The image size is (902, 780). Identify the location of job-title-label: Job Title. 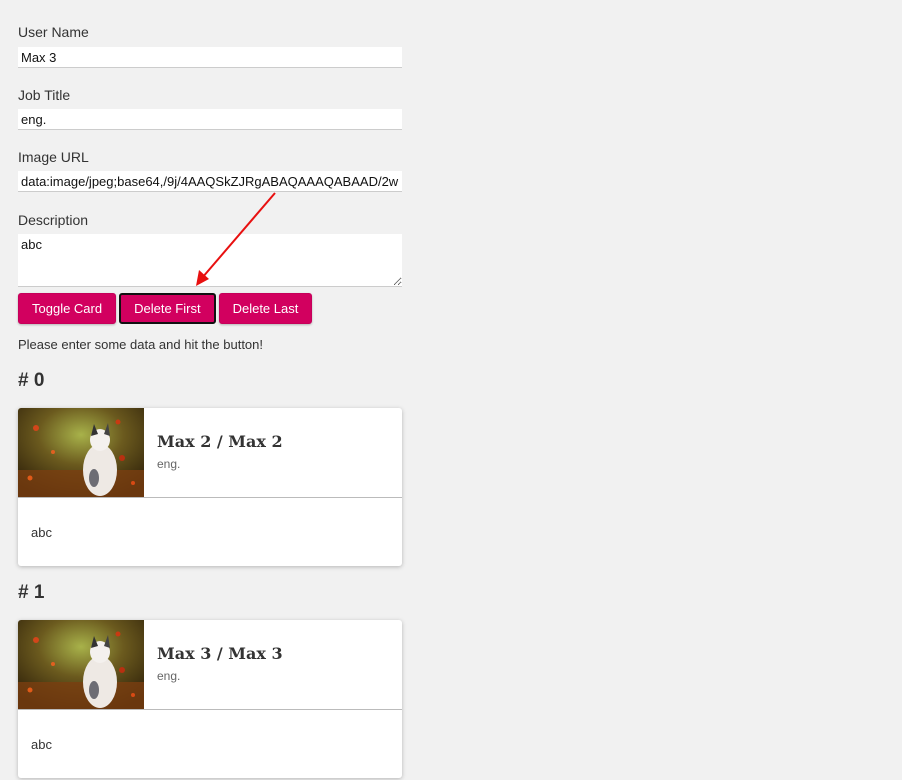
(44, 95).